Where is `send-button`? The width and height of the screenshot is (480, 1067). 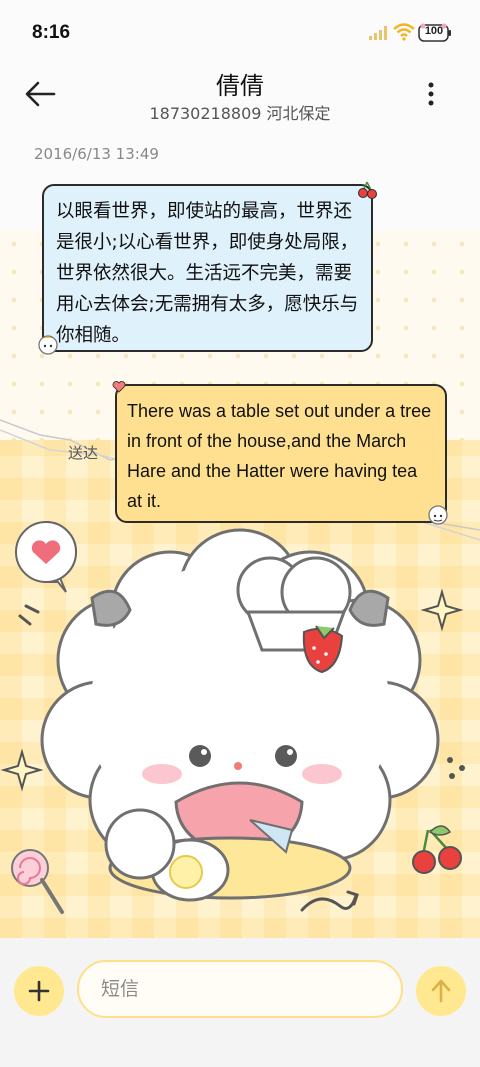 send-button is located at coordinates (441, 991).